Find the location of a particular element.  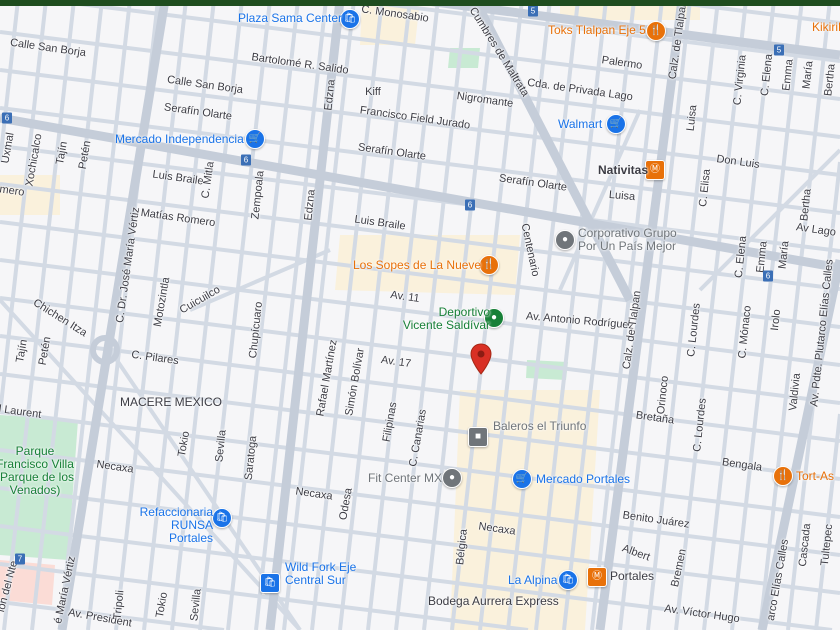

poi-label: MACERE MEXICO is located at coordinates (171, 402).